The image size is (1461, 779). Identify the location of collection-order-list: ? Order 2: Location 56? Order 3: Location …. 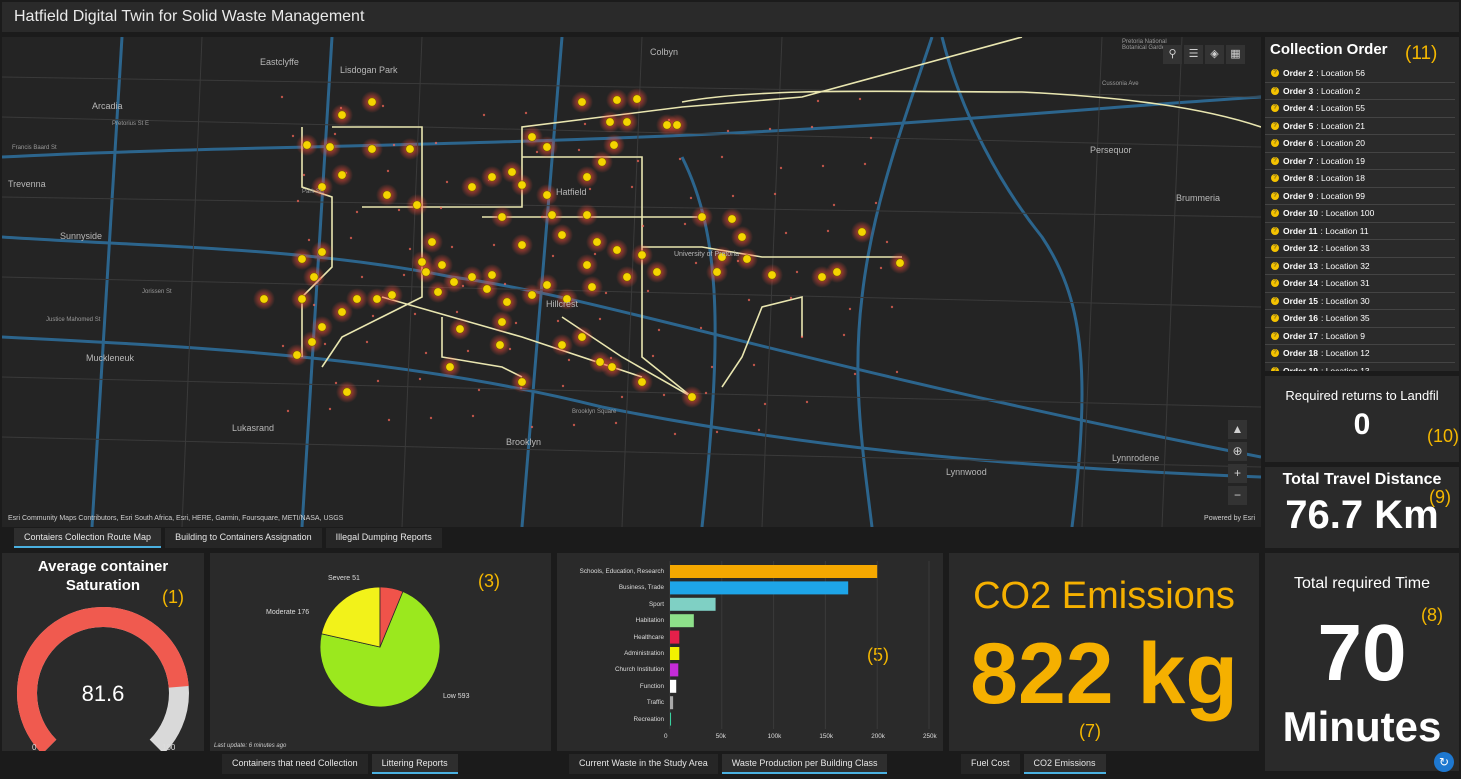
(1360, 218).